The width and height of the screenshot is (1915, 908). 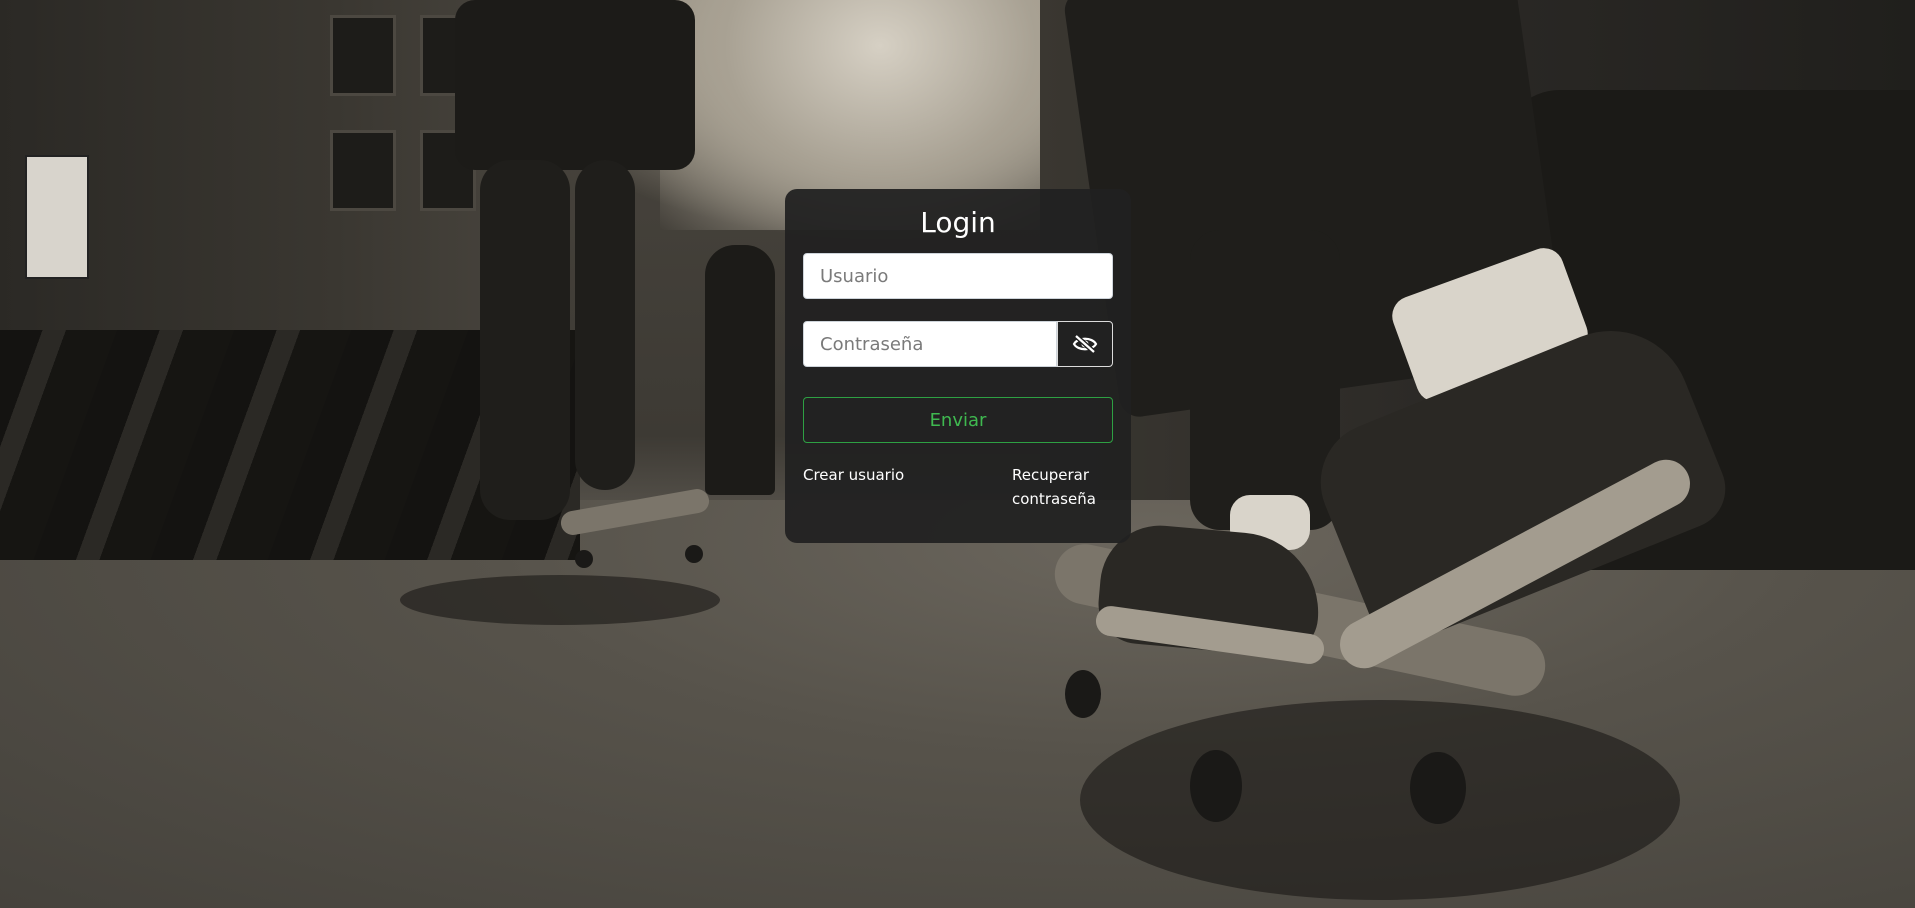 I want to click on password-input, so click(x=930, y=344).